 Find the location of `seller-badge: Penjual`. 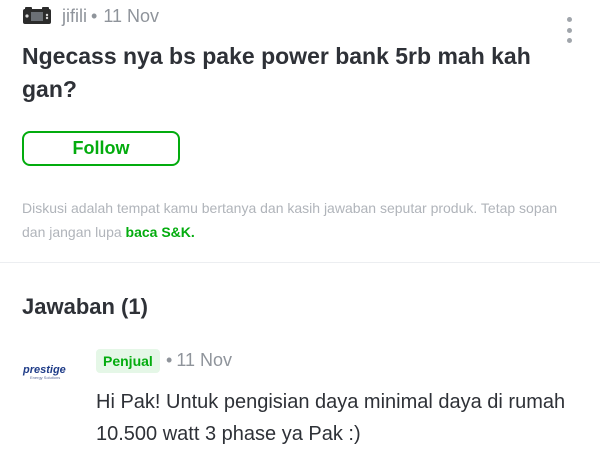

seller-badge: Penjual is located at coordinates (128, 361).